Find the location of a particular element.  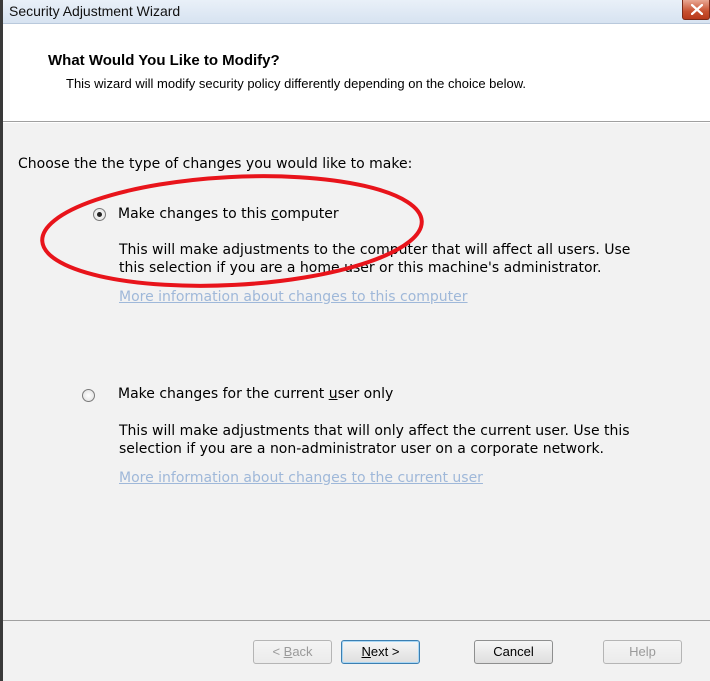

page-title: What Would You Like to Modify? is located at coordinates (164, 60).